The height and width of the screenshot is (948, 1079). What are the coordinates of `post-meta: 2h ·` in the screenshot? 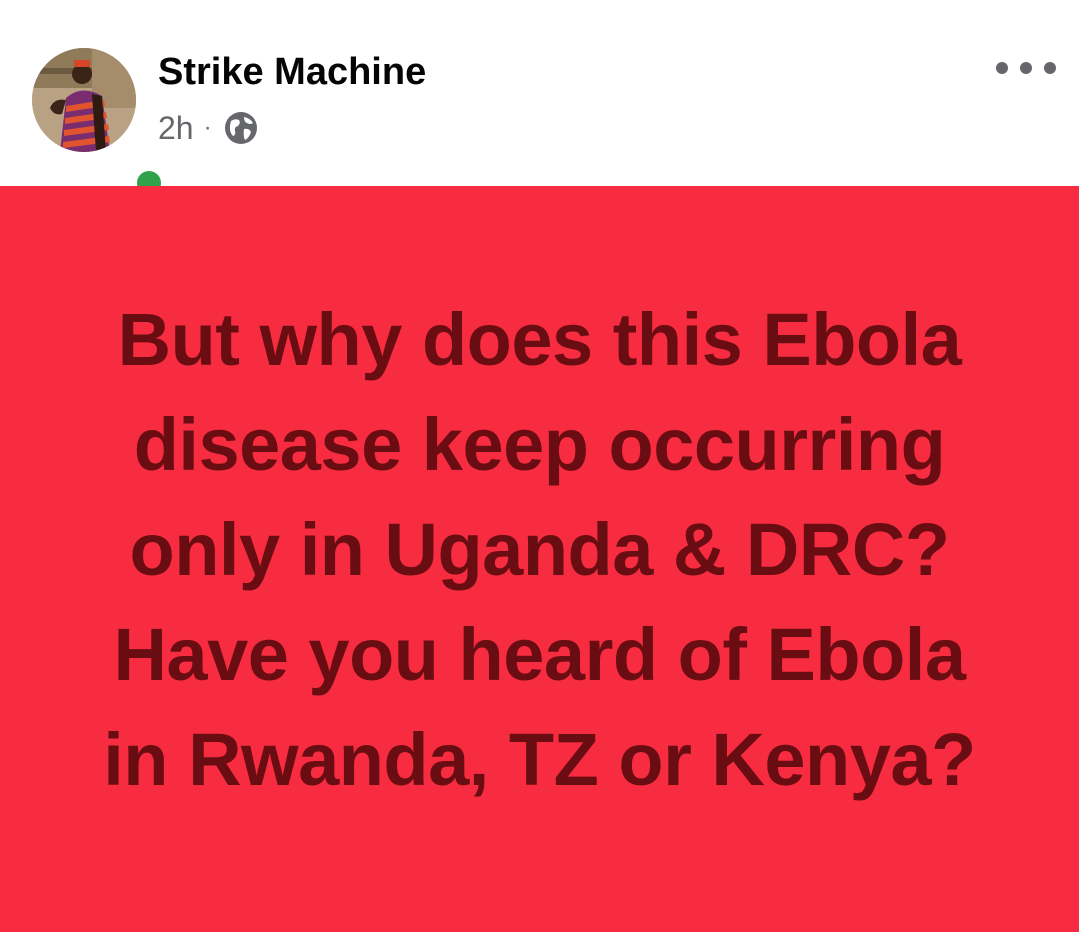 It's located at (209, 128).